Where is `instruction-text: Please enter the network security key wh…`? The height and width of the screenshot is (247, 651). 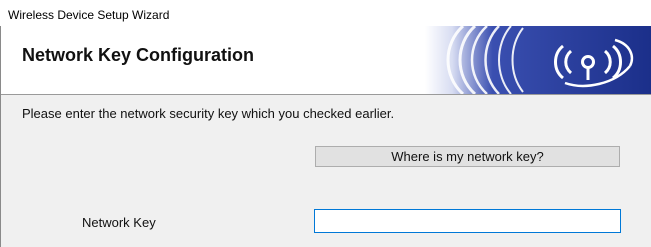 instruction-text: Please enter the network security key wh… is located at coordinates (208, 113).